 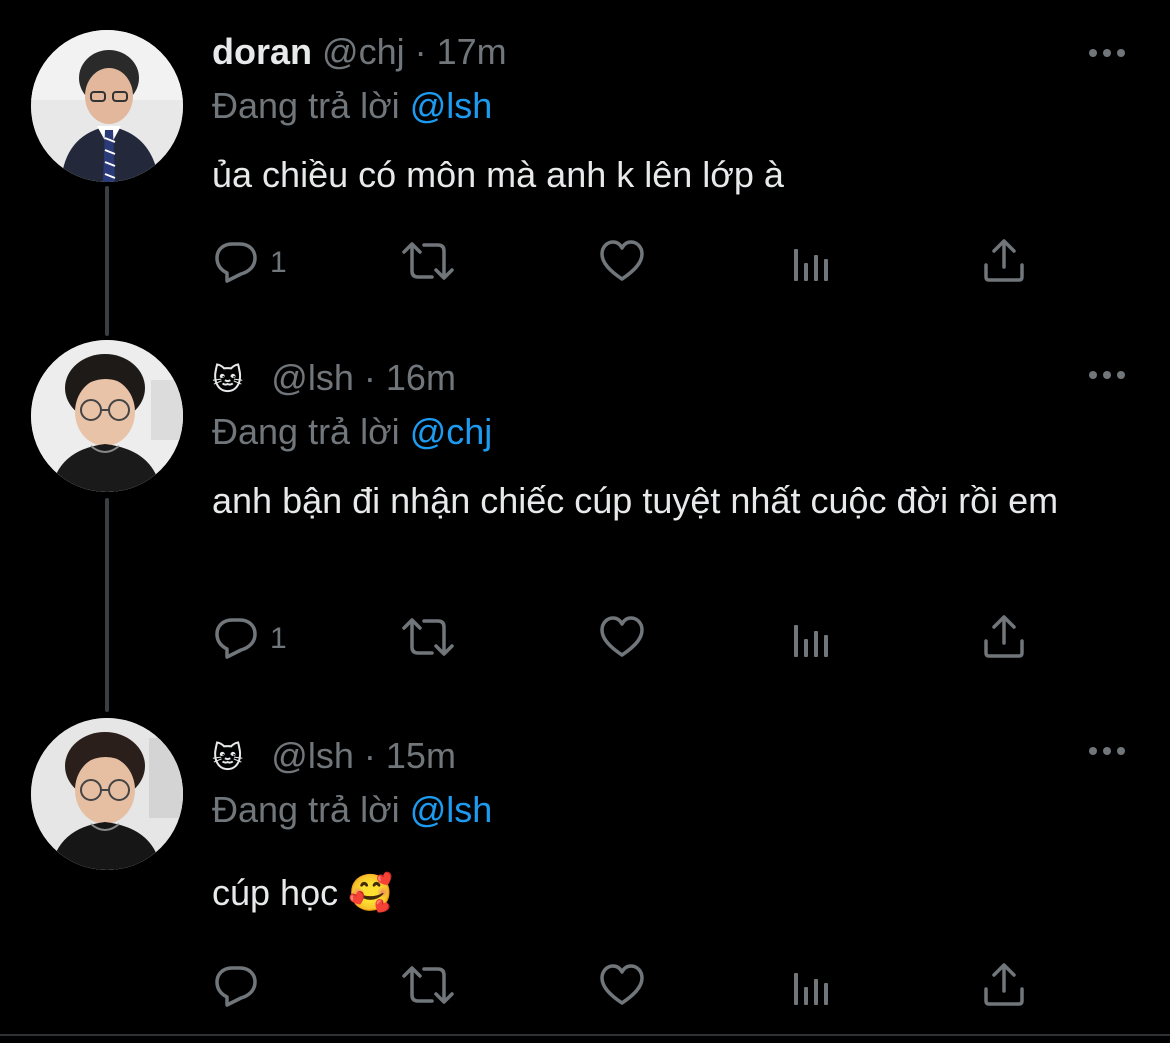 I want to click on tweet-text: cúp học 🥰, so click(x=302, y=892).